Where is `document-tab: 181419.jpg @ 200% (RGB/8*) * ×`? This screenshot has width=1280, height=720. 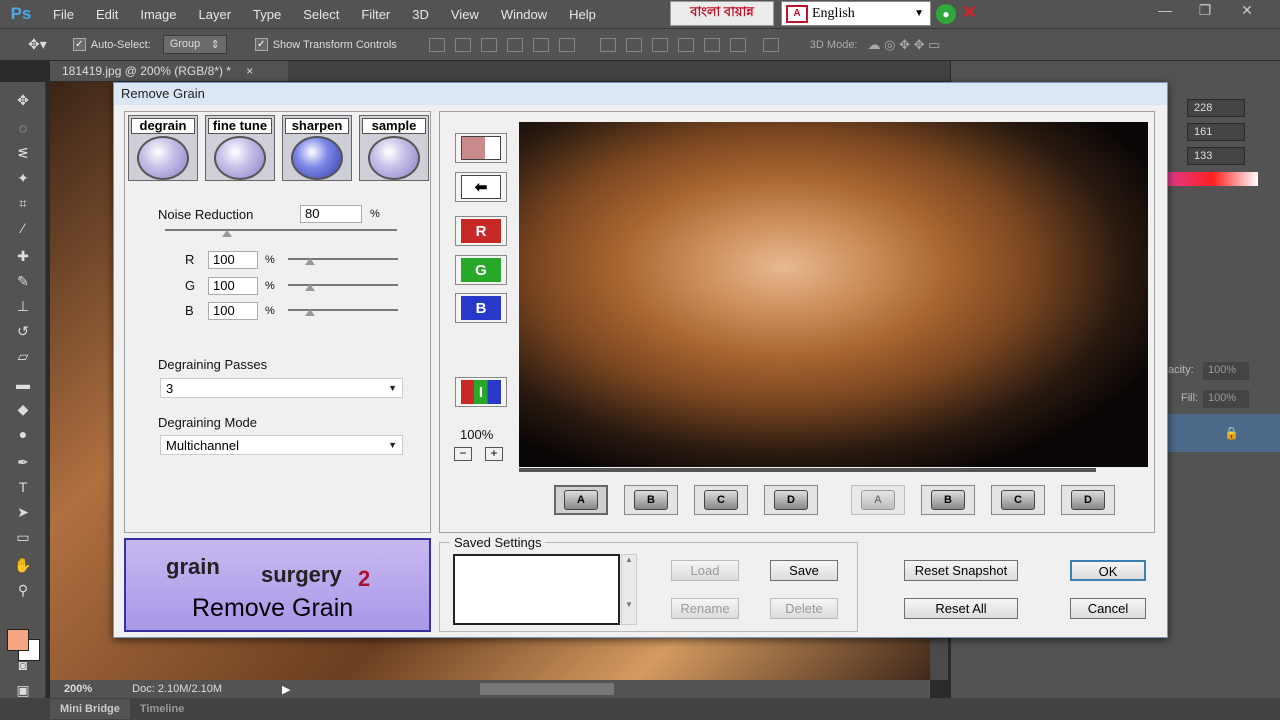 document-tab: 181419.jpg @ 200% (RGB/8*) * × is located at coordinates (169, 71).